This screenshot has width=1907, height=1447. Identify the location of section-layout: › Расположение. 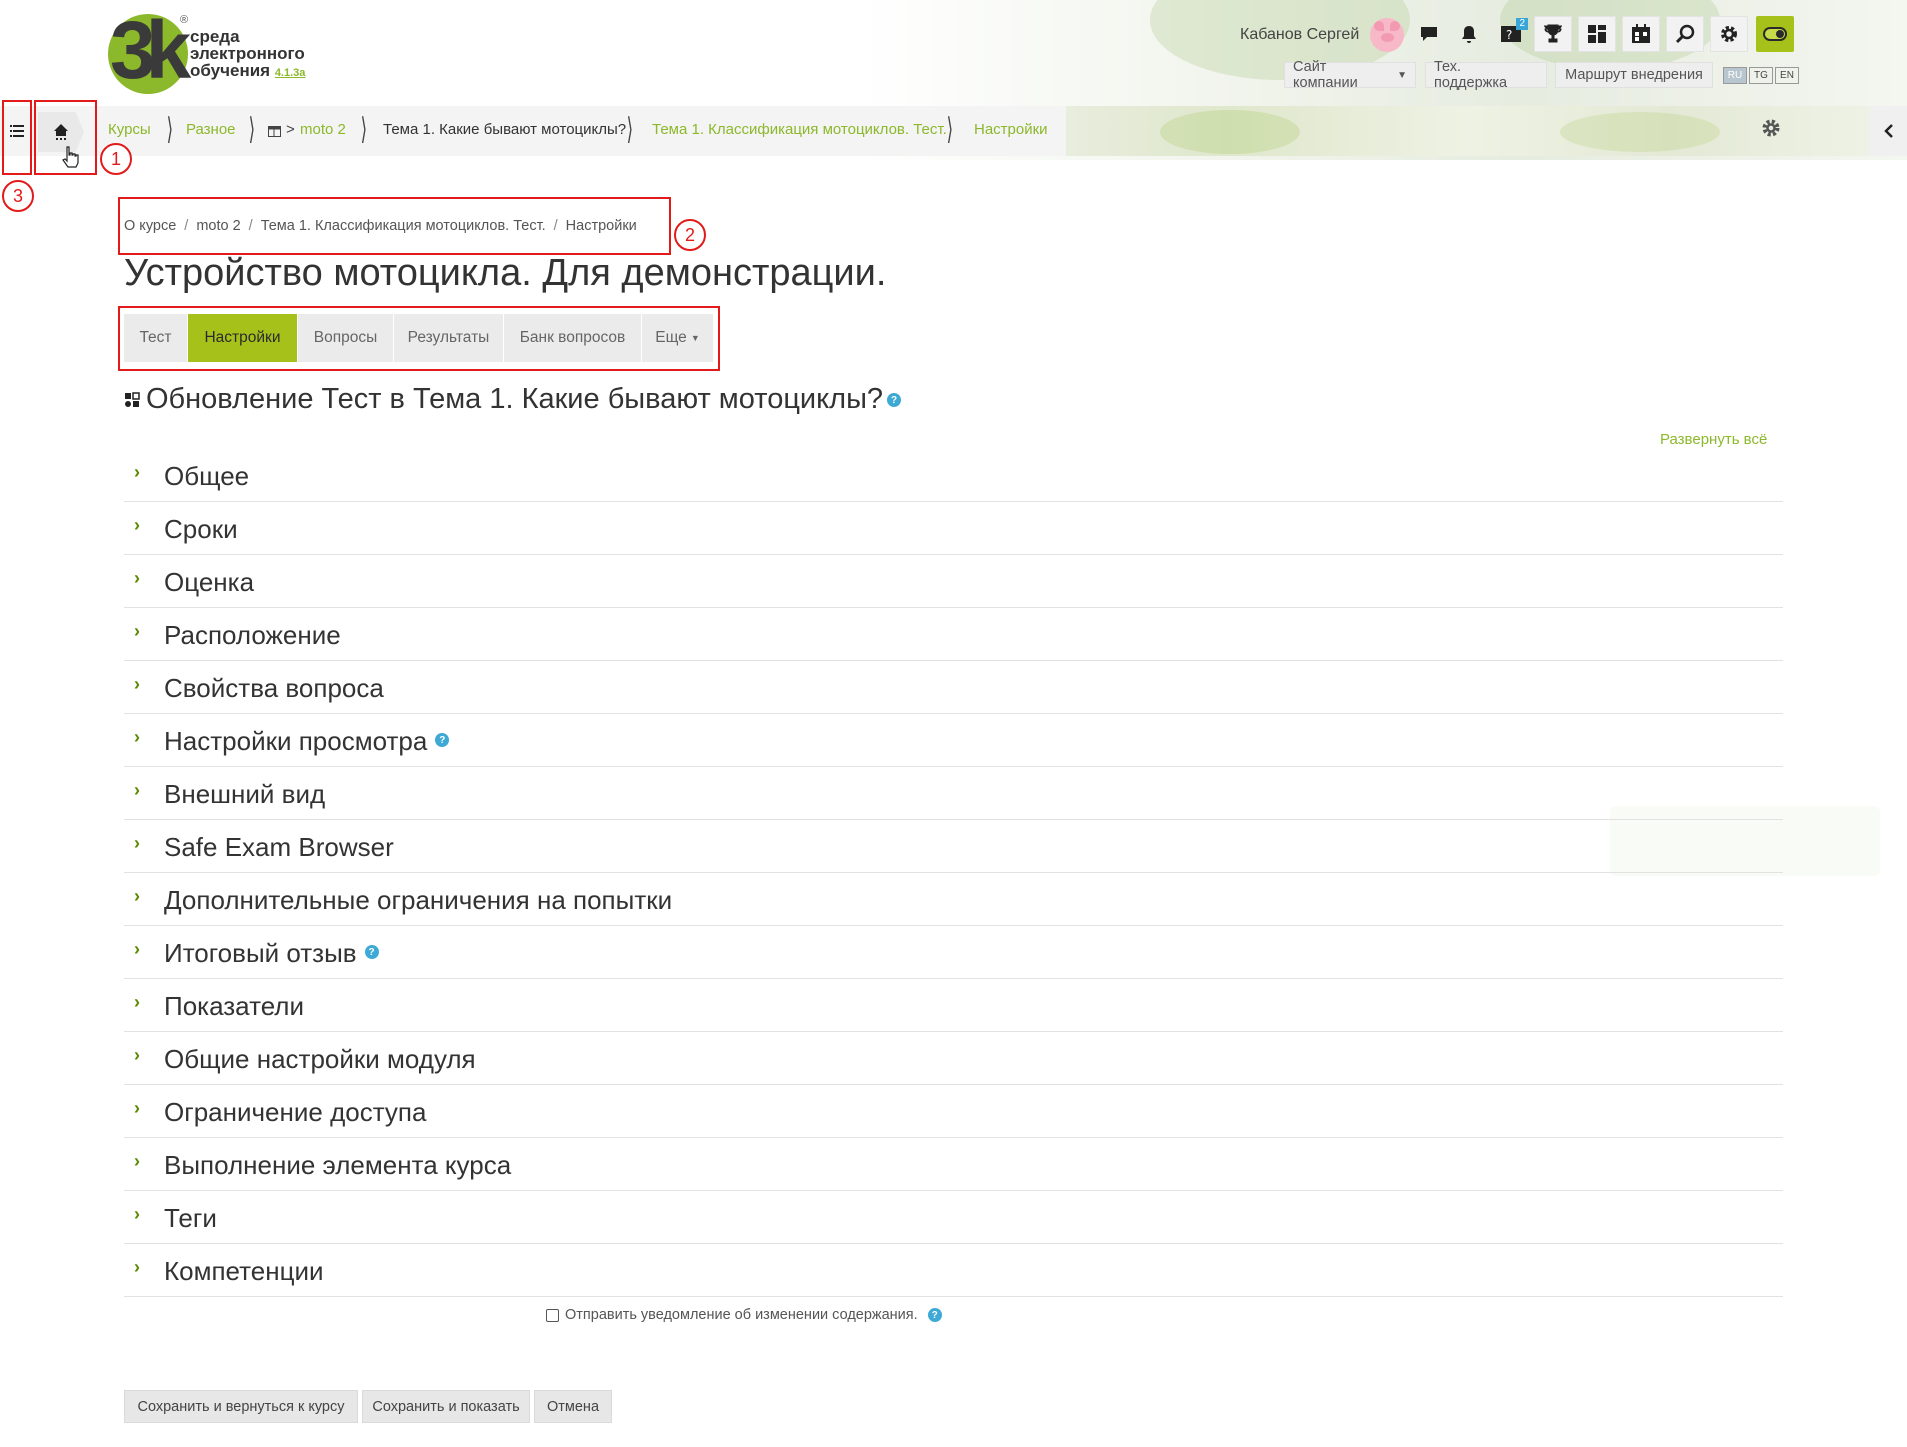
(953, 634).